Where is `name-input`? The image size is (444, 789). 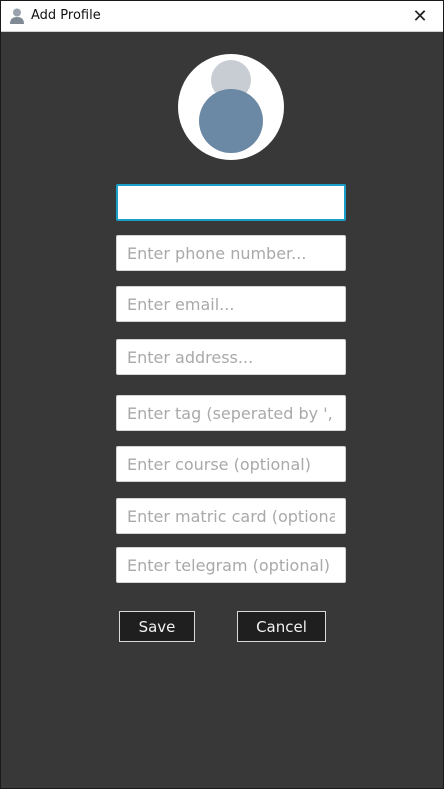
name-input is located at coordinates (231, 202).